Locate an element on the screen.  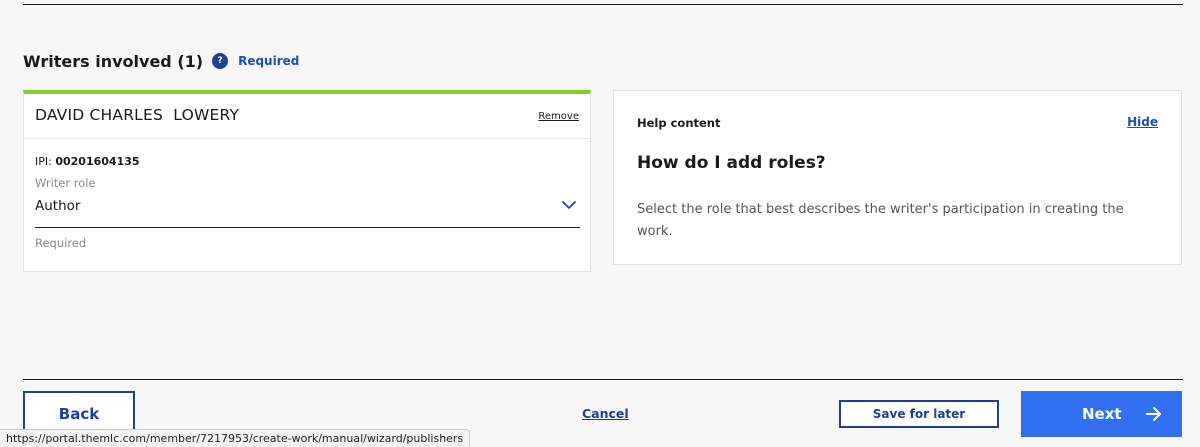
next-button-label: Next is located at coordinates (1102, 414).